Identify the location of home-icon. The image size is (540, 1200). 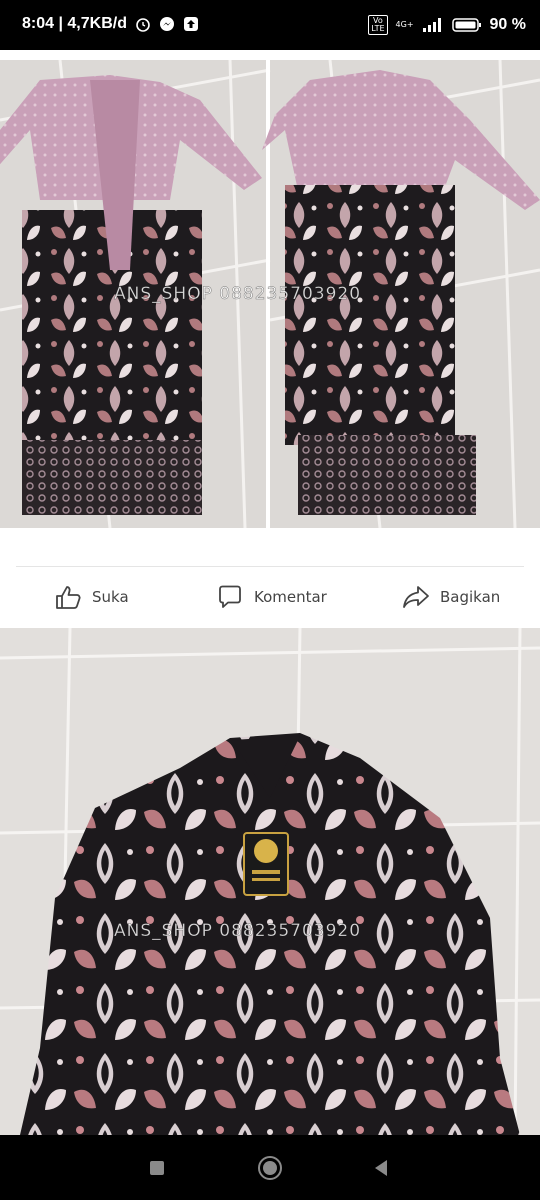
(270, 1168).